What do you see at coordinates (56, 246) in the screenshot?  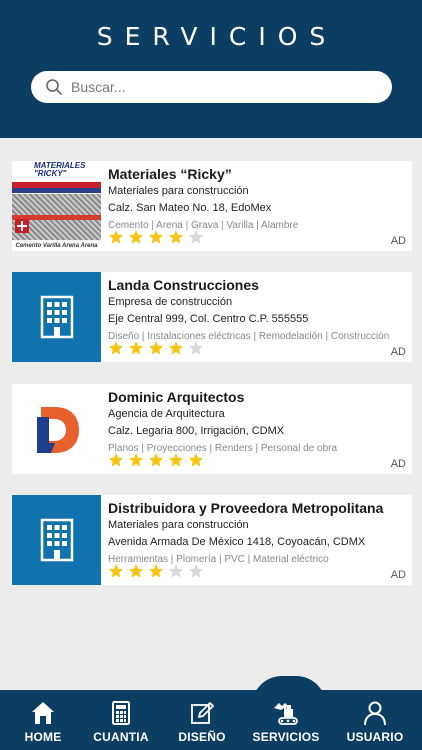 I see `ad-image-footer: Cemento Varilla Arena Arena` at bounding box center [56, 246].